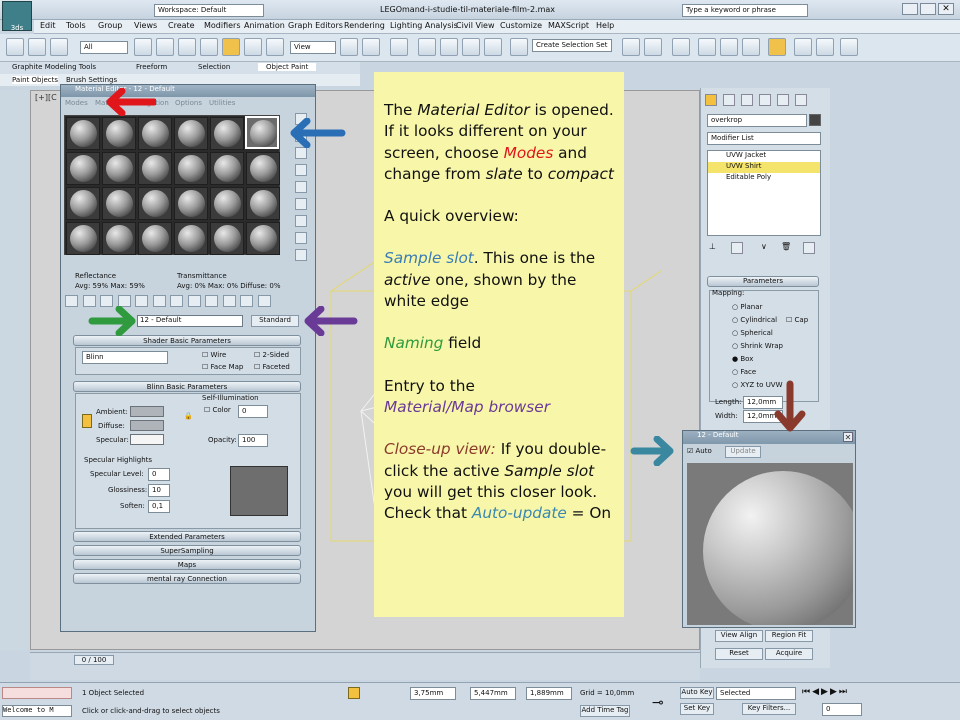 The height and width of the screenshot is (720, 960). What do you see at coordinates (653, 47) in the screenshot?
I see `align-icon` at bounding box center [653, 47].